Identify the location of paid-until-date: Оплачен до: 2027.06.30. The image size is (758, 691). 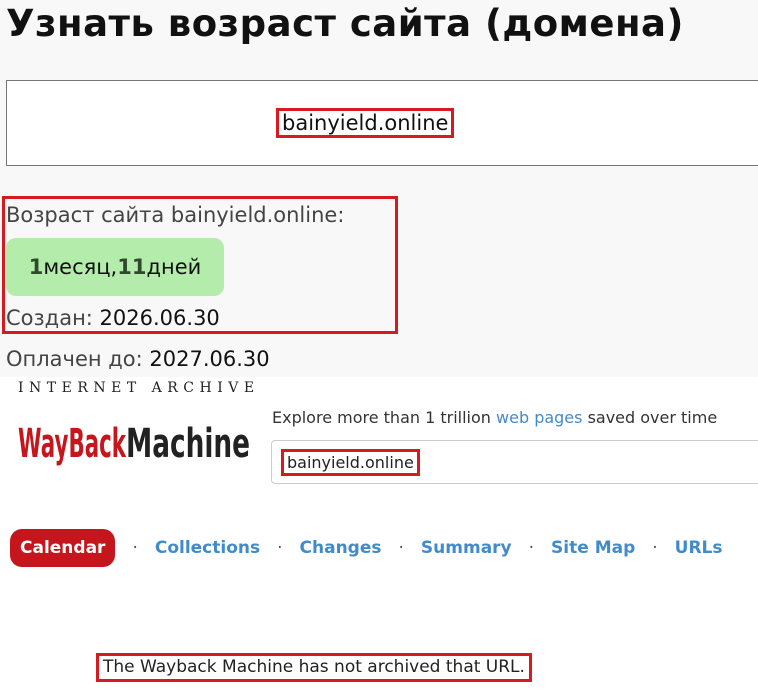
(138, 359).